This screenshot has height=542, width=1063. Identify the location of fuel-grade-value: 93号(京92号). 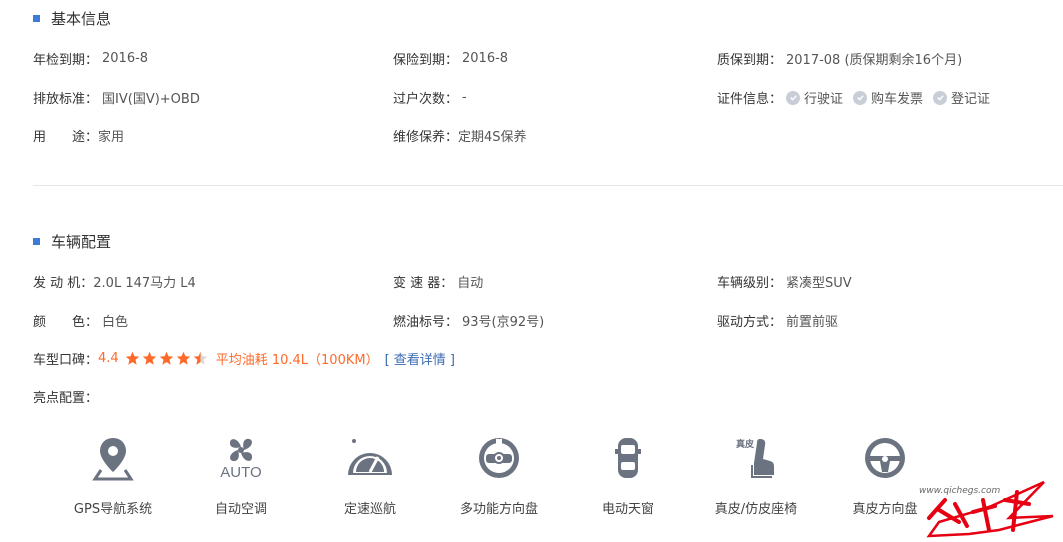
(503, 322).